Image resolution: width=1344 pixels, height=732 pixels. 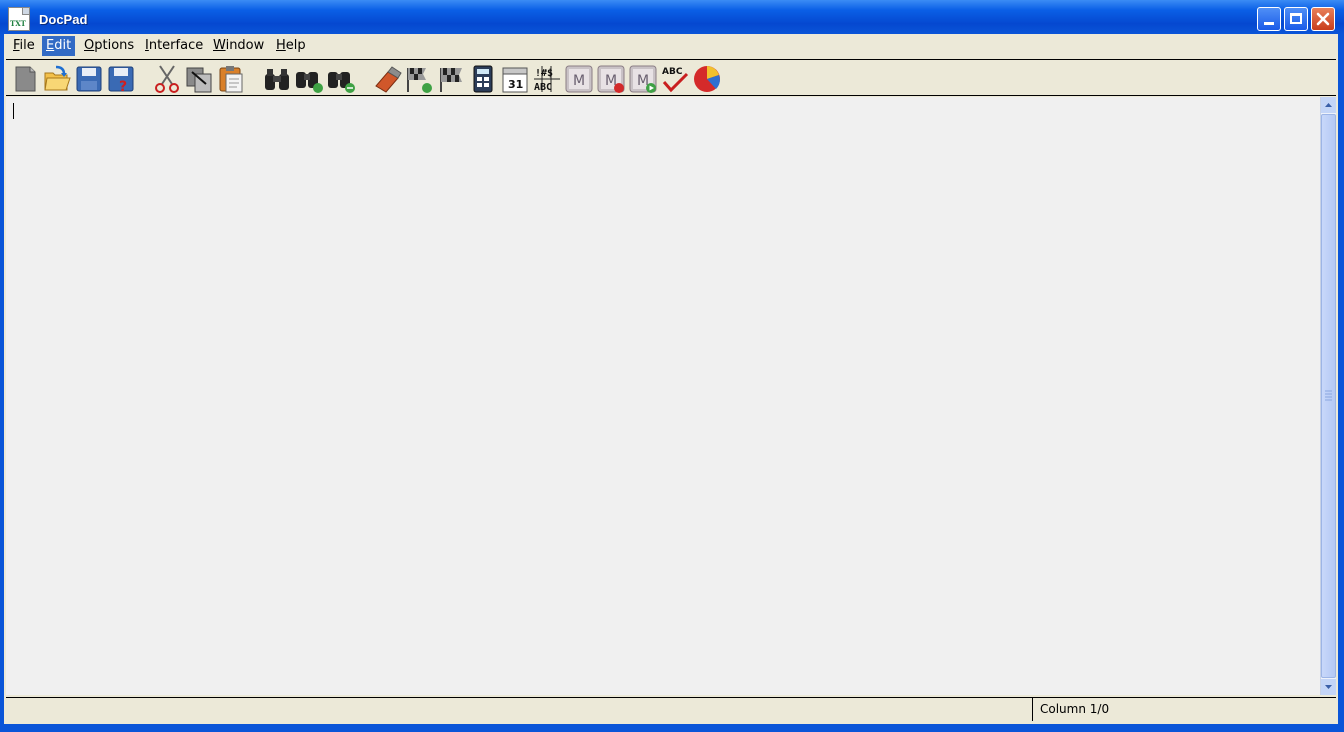 What do you see at coordinates (13, 111) in the screenshot?
I see `text-caret` at bounding box center [13, 111].